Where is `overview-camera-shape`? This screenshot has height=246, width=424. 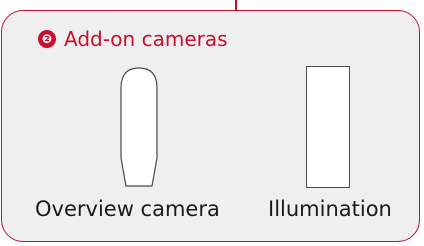
overview-camera-shape is located at coordinates (139, 127).